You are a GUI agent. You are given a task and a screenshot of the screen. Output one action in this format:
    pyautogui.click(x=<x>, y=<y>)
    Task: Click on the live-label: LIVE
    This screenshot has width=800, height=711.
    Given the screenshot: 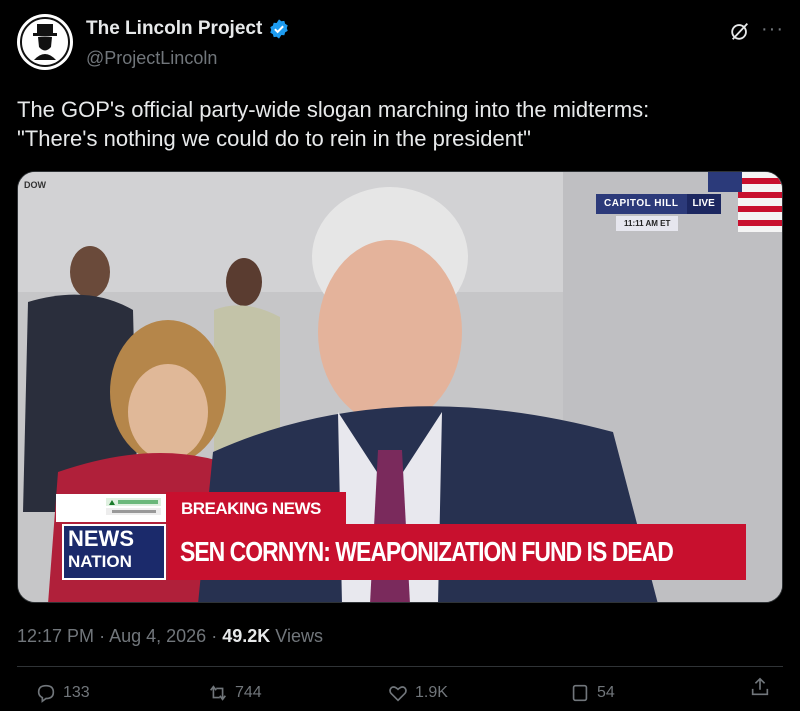 What is the action you would take?
    pyautogui.click(x=703, y=204)
    